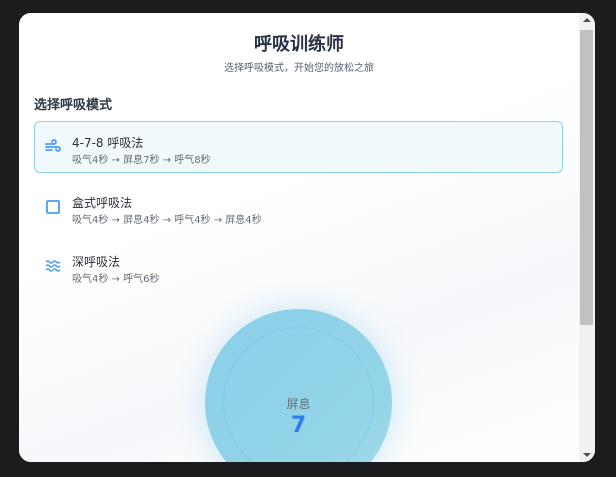 Image resolution: width=616 pixels, height=477 pixels. I want to click on wind-icon, so click(53, 145).